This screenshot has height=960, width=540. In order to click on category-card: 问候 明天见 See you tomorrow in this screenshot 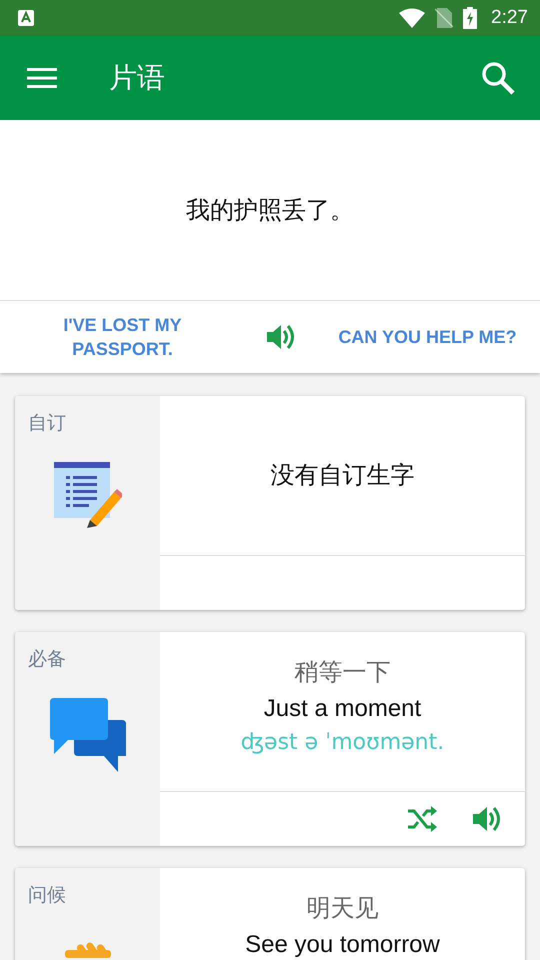, I will do `click(270, 914)`.